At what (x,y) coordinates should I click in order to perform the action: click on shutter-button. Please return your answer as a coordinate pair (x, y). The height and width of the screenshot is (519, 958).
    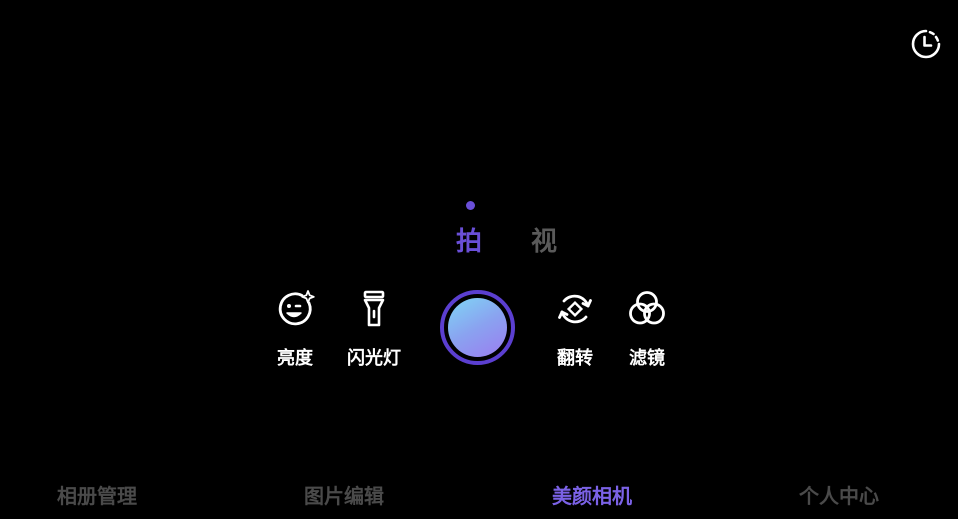
    Looking at the image, I should click on (477, 327).